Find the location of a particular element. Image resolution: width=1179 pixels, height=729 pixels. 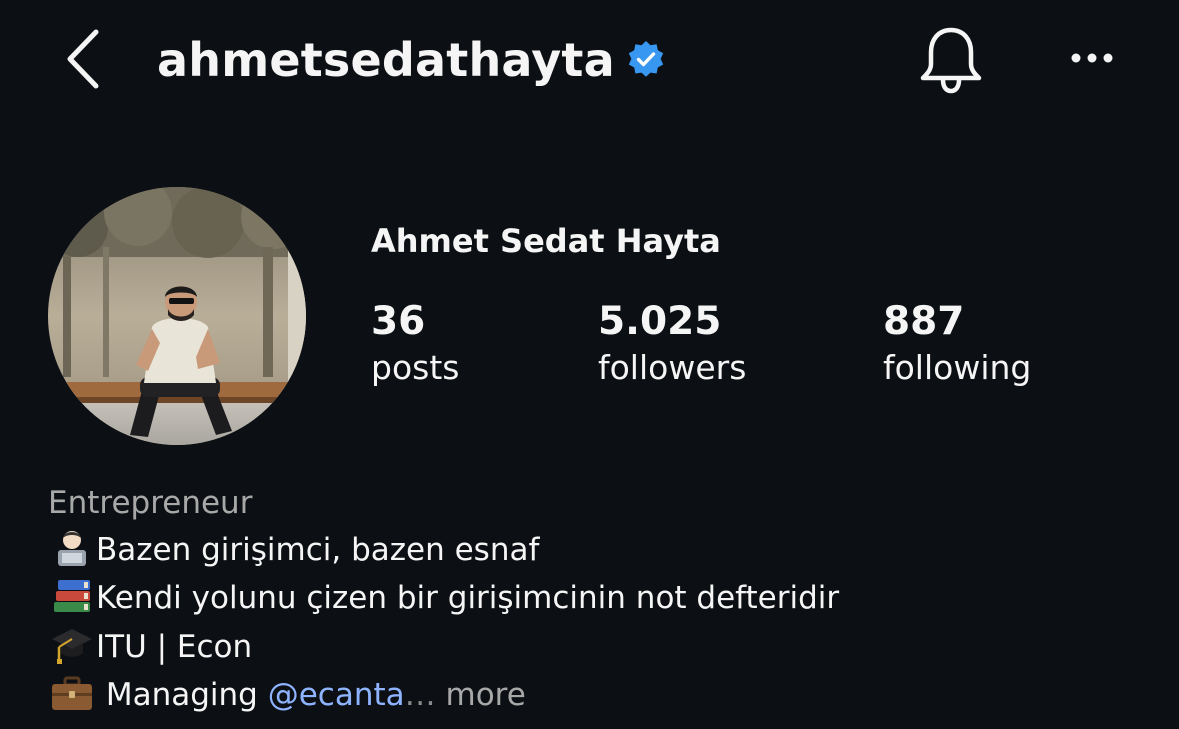

avatar-photo is located at coordinates (177, 316).